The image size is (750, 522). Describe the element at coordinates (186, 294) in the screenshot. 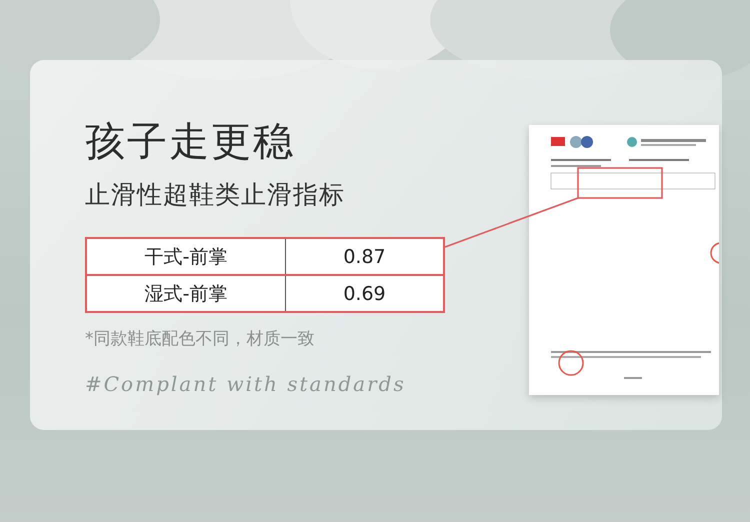

I see `table-cell-text: 湿式-前掌` at that location.